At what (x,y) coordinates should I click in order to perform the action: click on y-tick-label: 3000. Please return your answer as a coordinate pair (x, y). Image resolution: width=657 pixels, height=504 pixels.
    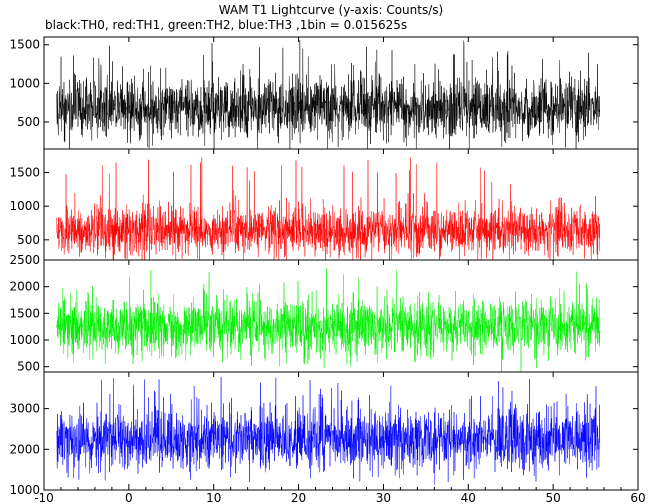
    Looking at the image, I should click on (24, 409).